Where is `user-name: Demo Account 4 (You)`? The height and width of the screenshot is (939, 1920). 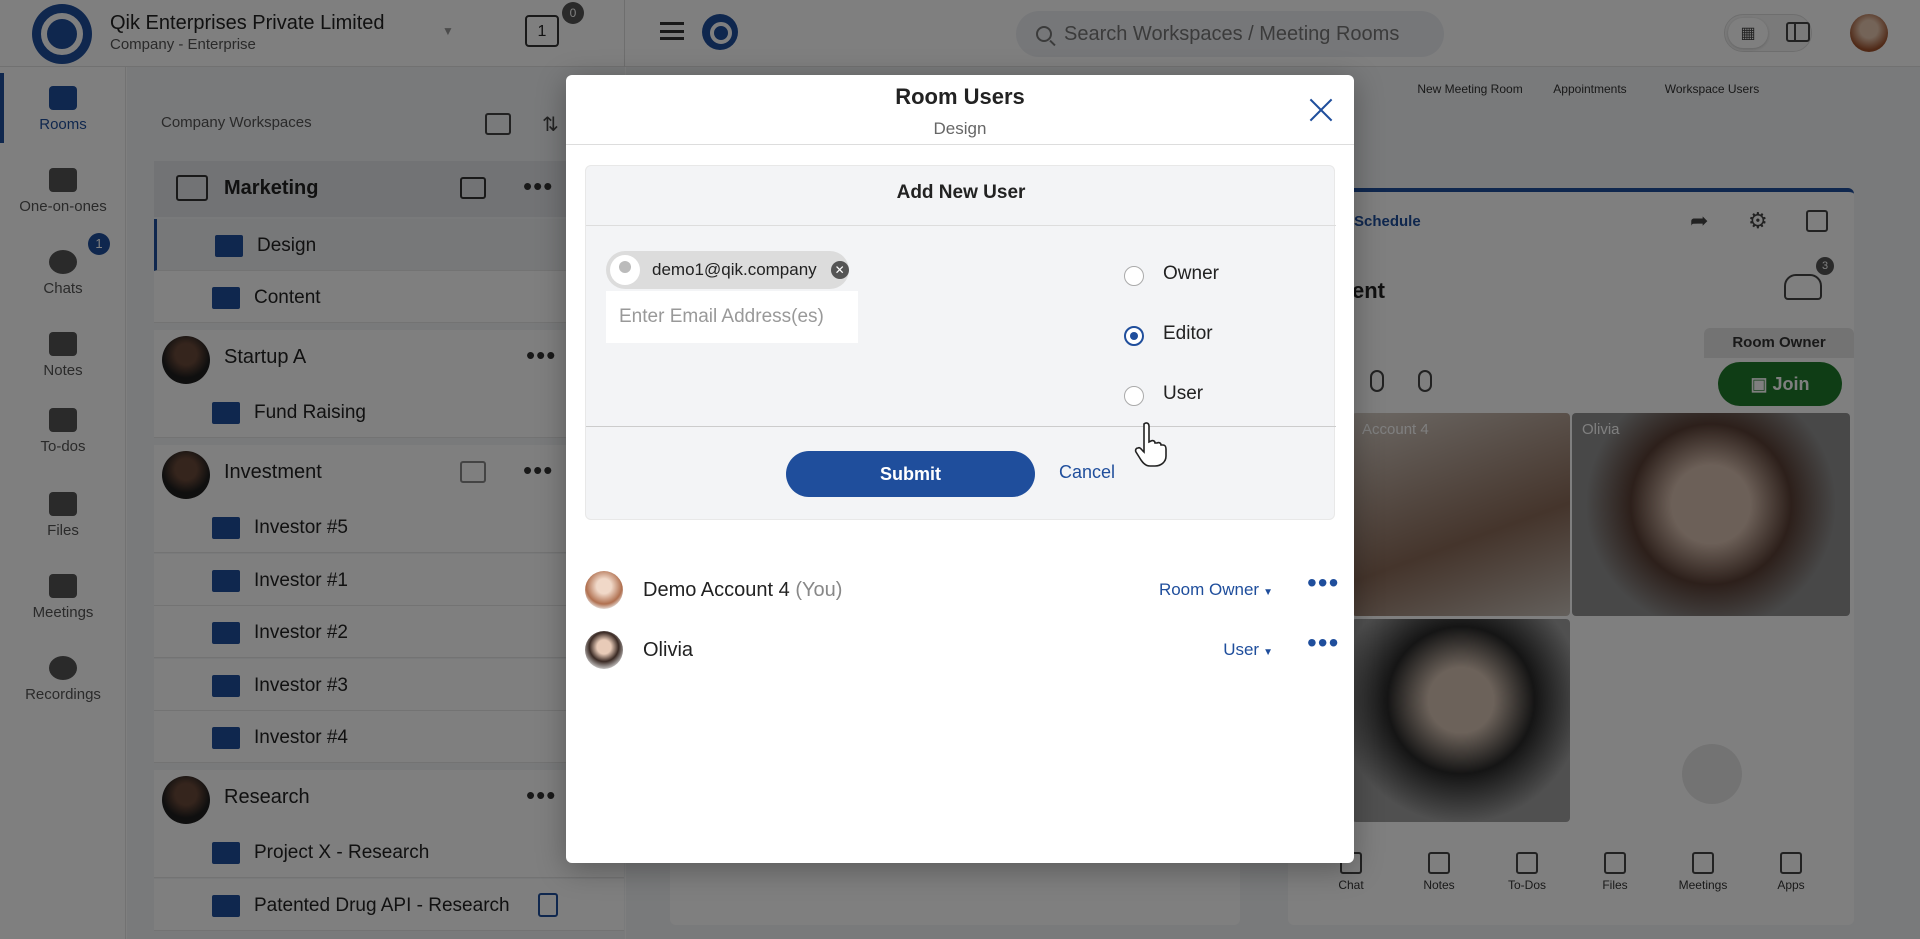
user-name: Demo Account 4 (You) is located at coordinates (742, 590).